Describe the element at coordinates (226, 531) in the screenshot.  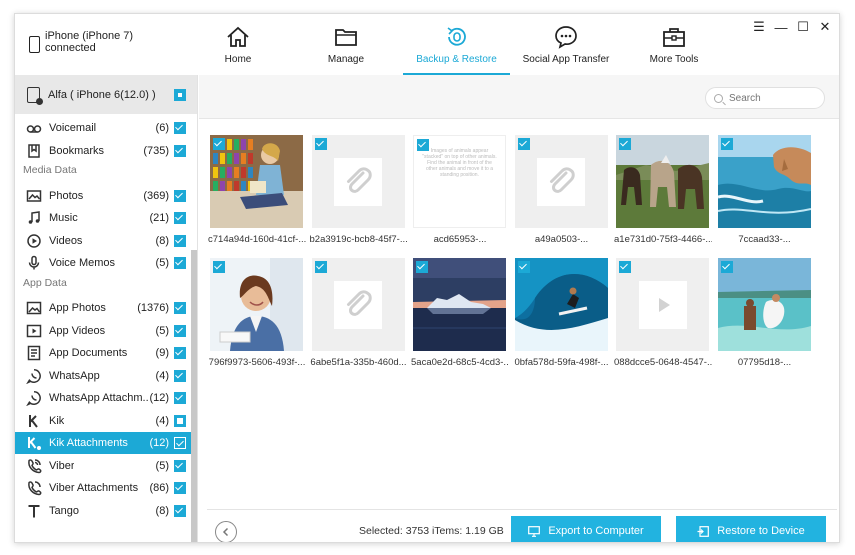
I see `back-button` at that location.